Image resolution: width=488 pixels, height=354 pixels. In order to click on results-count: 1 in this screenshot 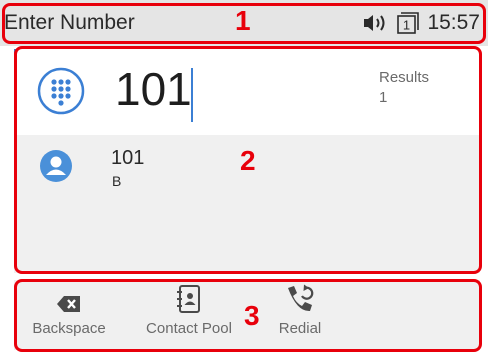, I will do `click(383, 97)`.